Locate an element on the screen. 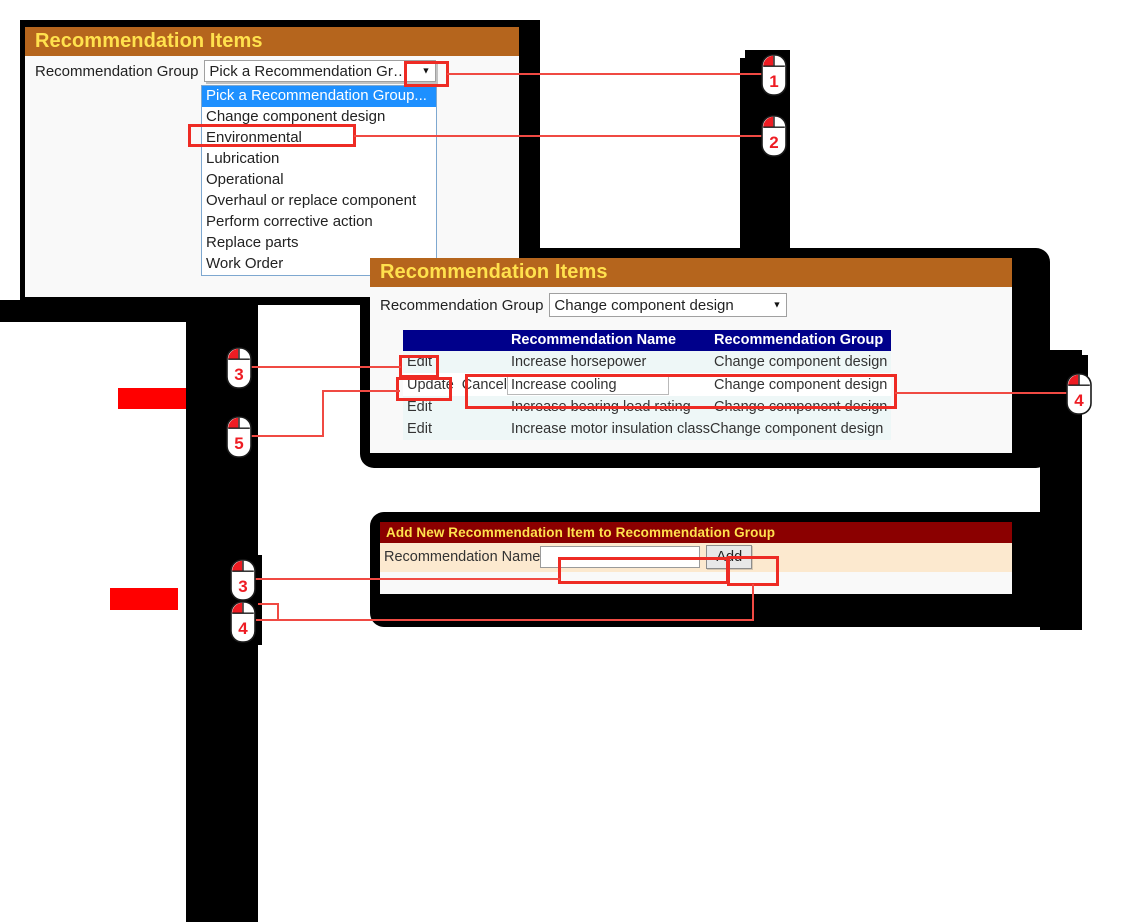 The image size is (1133, 922). connector-line-4b-seg1 is located at coordinates (753, 602).